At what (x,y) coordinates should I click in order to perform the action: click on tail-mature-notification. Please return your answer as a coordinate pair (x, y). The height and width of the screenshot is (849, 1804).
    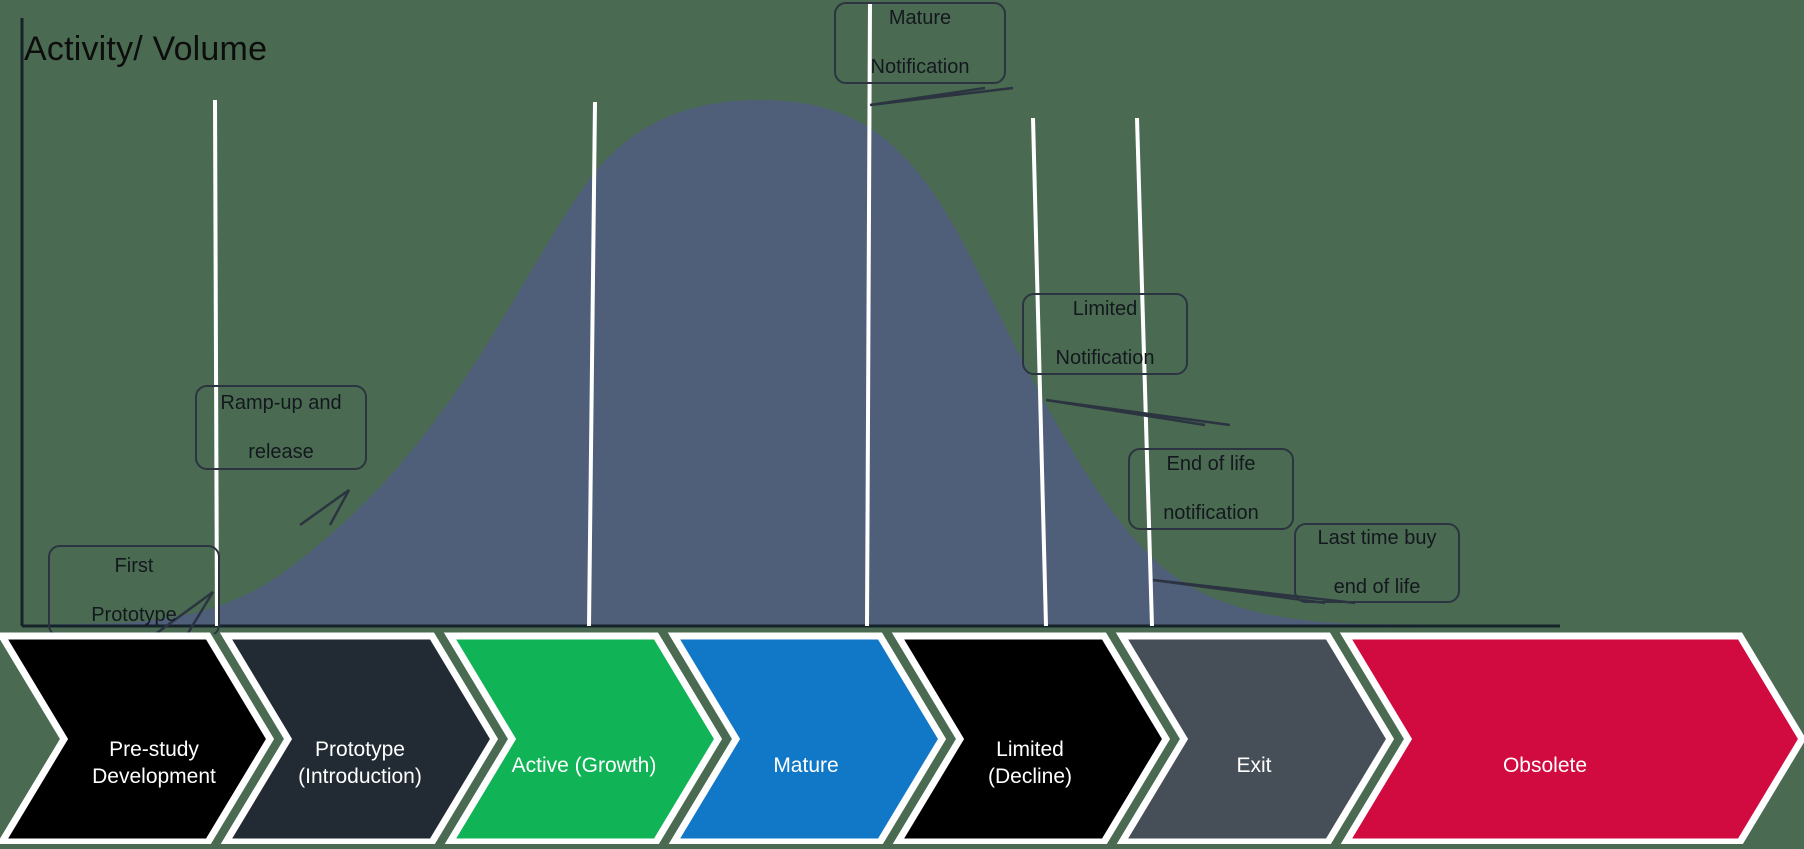
    Looking at the image, I should click on (941, 96).